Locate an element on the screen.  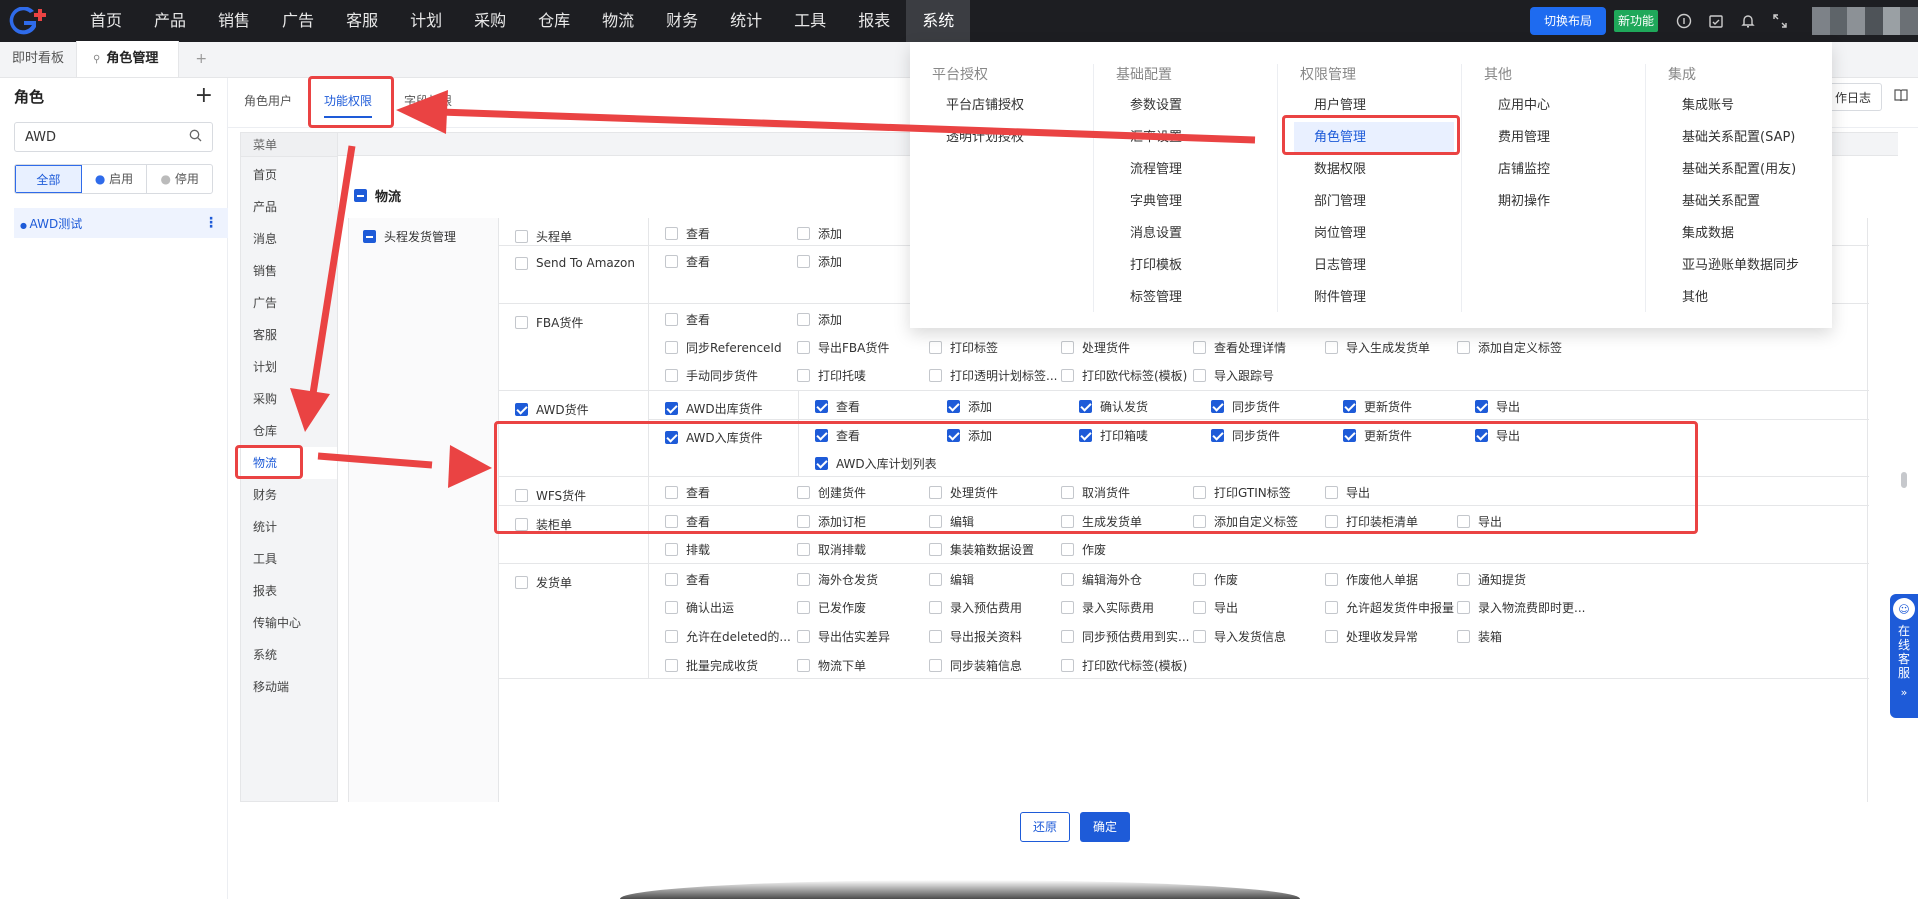
permission-option: 导出 is located at coordinates (1215, 607).